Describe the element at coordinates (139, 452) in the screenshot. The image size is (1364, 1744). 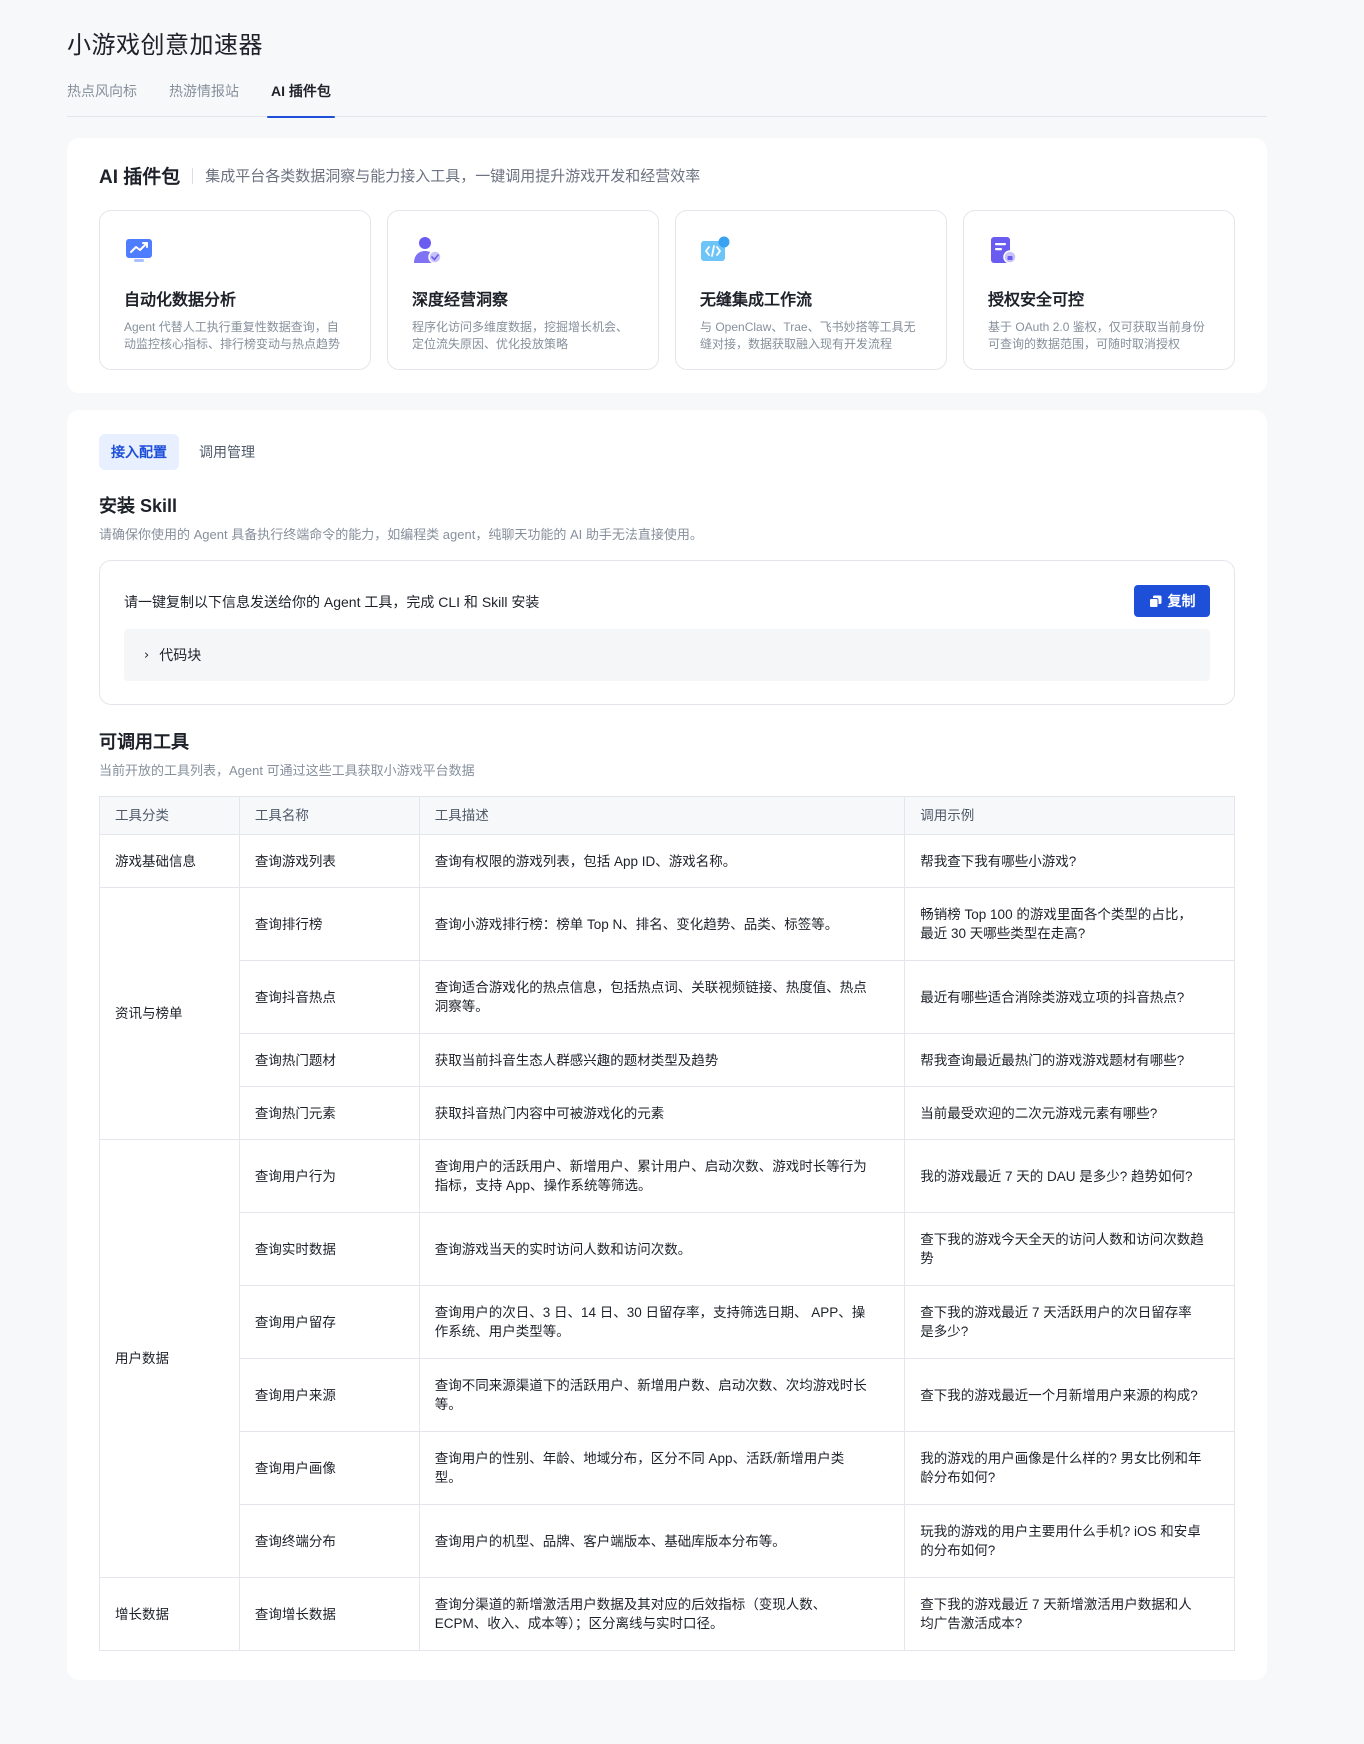
I see `tab-access-config: 接入配置` at that location.